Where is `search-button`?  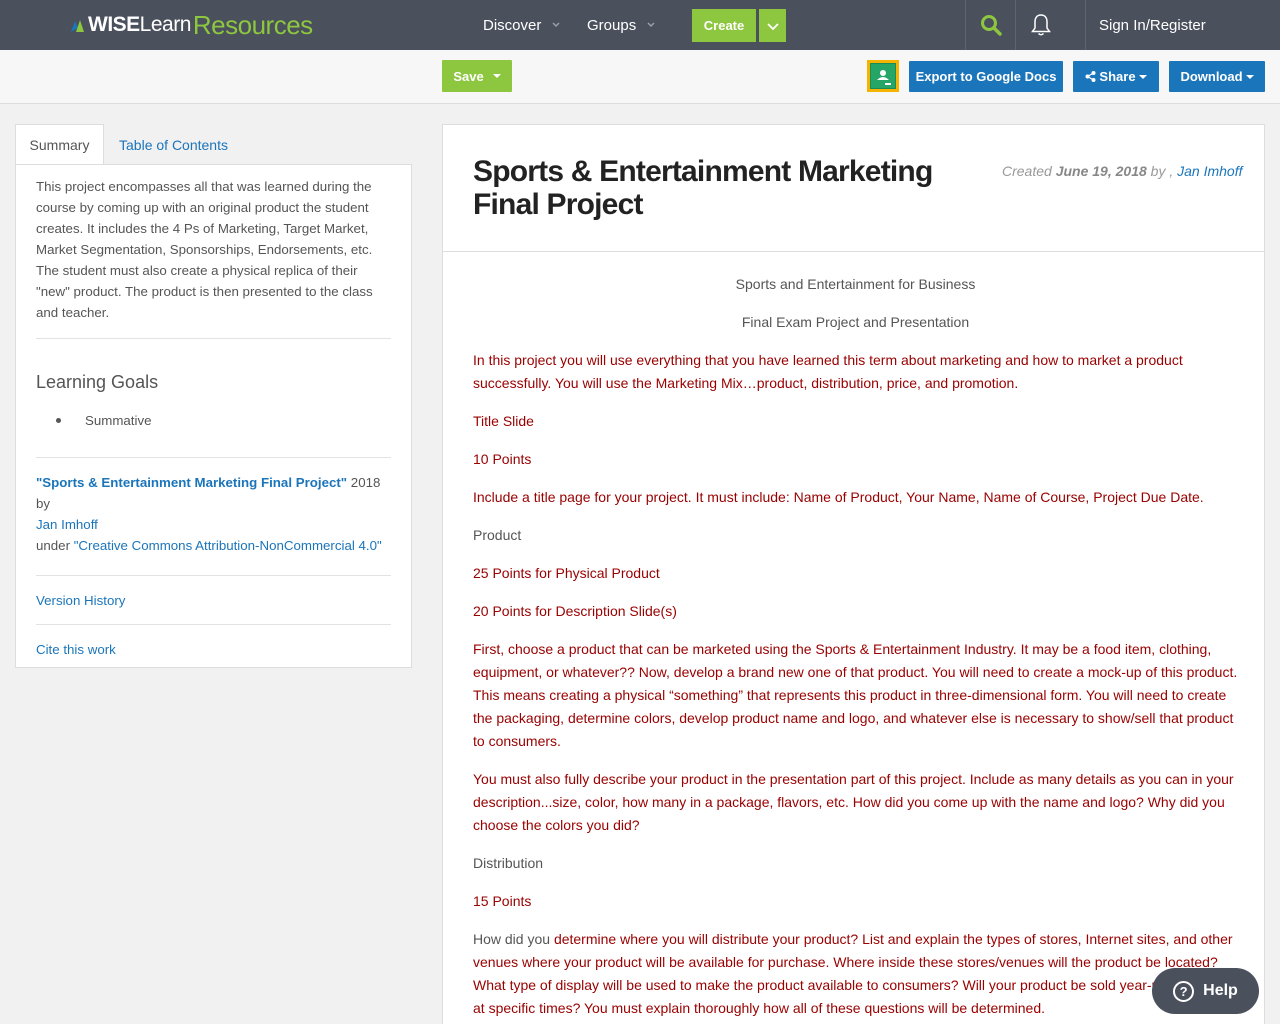 search-button is located at coordinates (990, 25).